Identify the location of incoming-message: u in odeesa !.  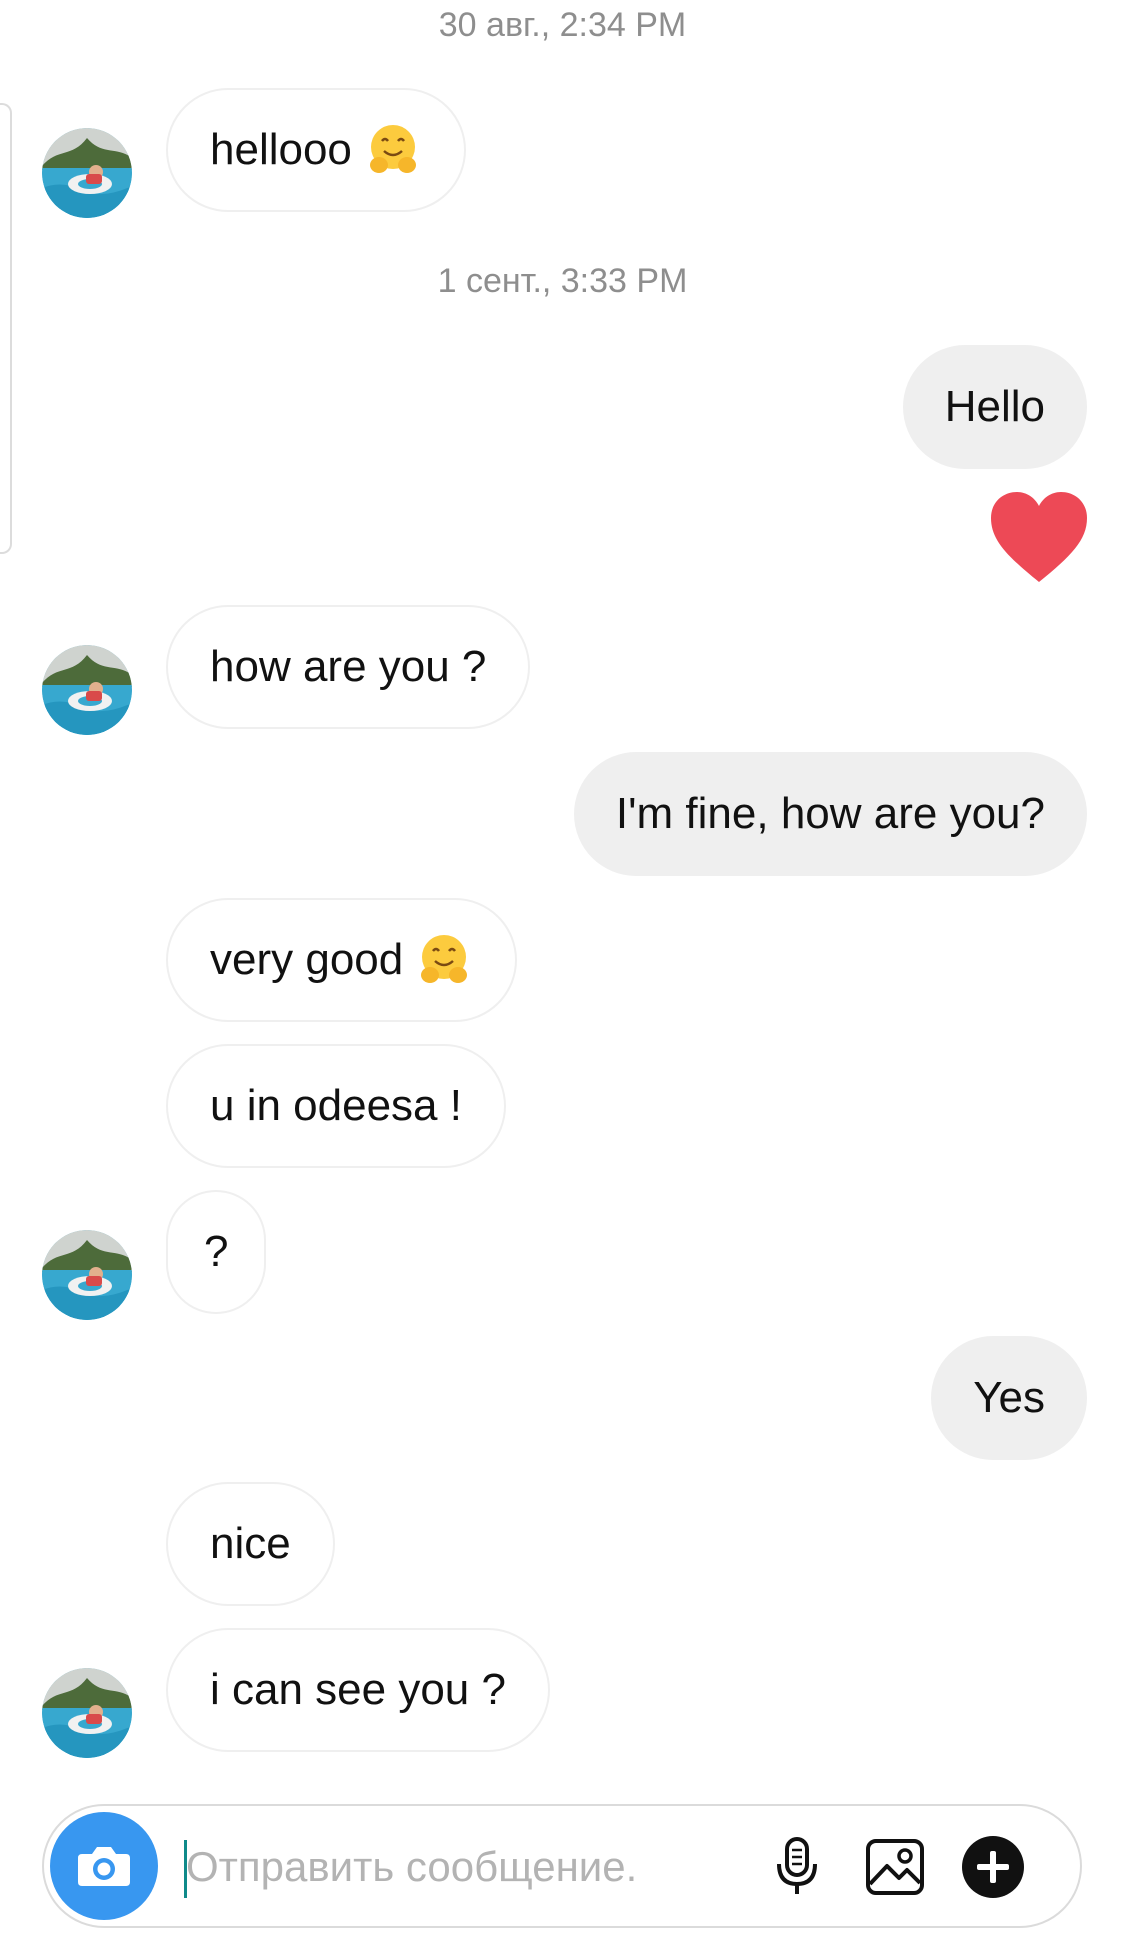
(336, 1106).